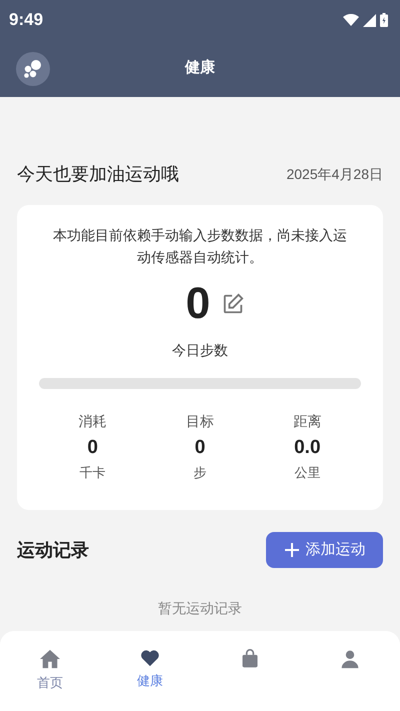 Image resolution: width=400 pixels, height=711 pixels. What do you see at coordinates (50, 659) in the screenshot?
I see `home-icon` at bounding box center [50, 659].